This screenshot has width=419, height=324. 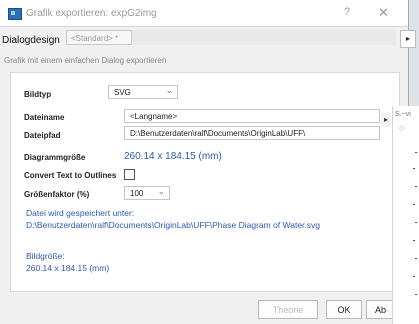 What do you see at coordinates (344, 309) in the screenshot?
I see `ok-button: OK` at bounding box center [344, 309].